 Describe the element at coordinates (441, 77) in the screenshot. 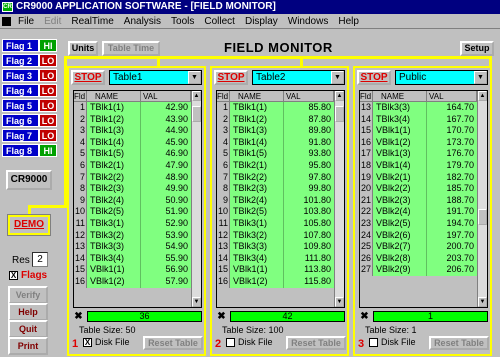

I see `table-select: Public ▼` at that location.